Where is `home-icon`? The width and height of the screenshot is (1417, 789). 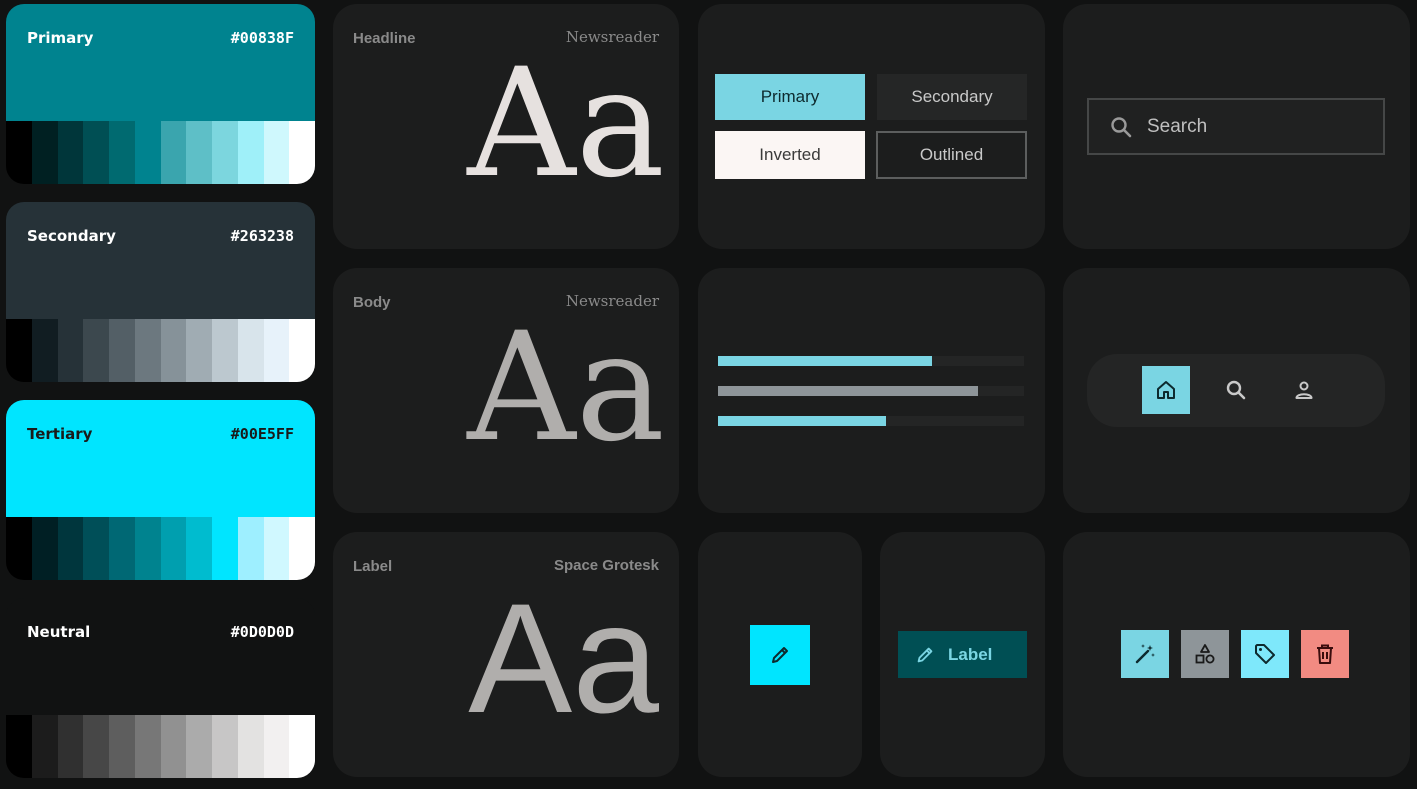
home-icon is located at coordinates (1166, 390).